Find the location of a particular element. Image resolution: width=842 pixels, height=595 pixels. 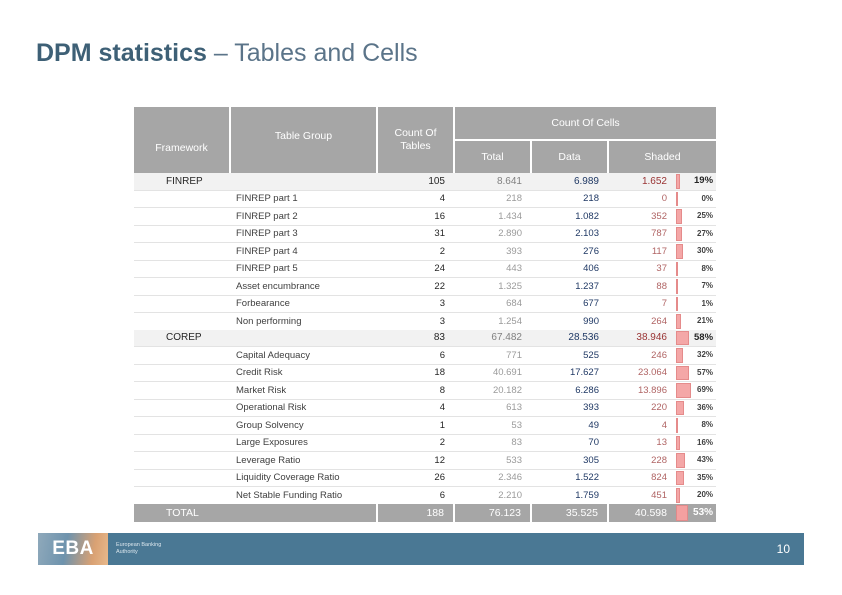

column-header-framework: Framework is located at coordinates (182, 140).